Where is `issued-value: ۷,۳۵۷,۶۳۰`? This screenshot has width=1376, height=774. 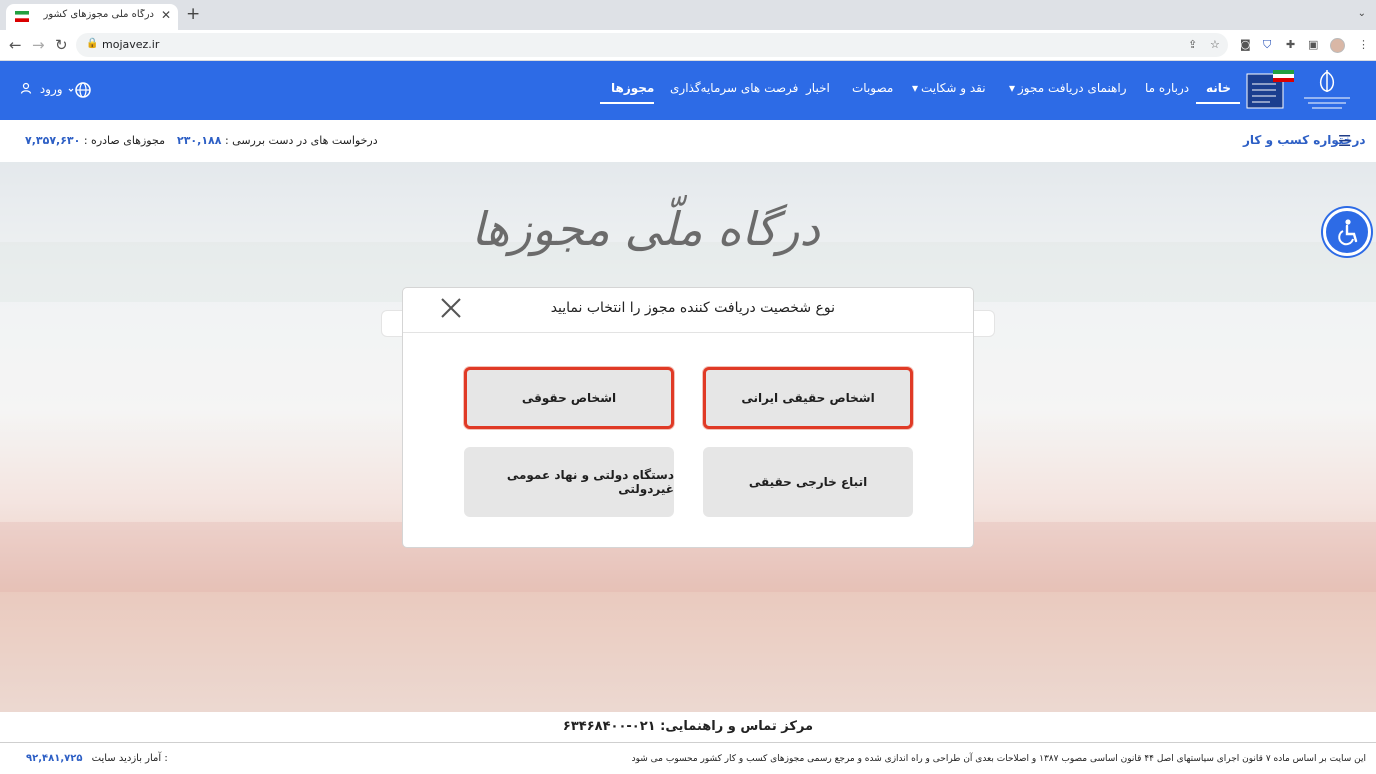
issued-value: ۷,۳۵۷,۶۳۰ is located at coordinates (53, 140).